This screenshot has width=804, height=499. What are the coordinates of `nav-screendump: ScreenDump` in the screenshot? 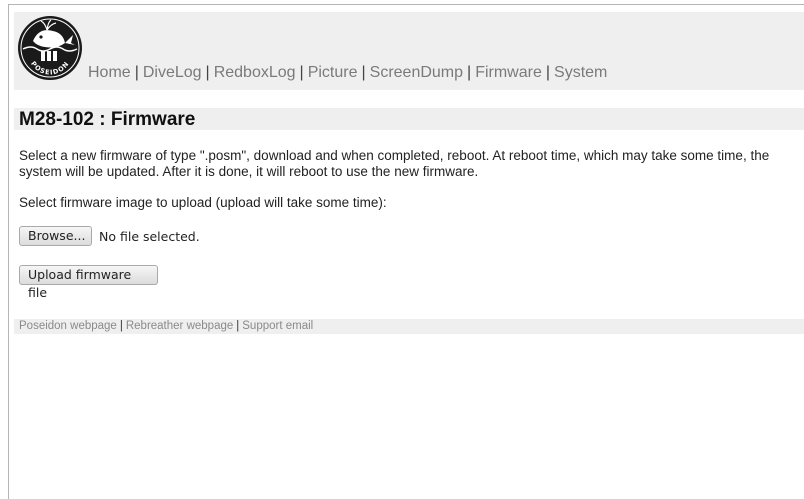 It's located at (416, 72).